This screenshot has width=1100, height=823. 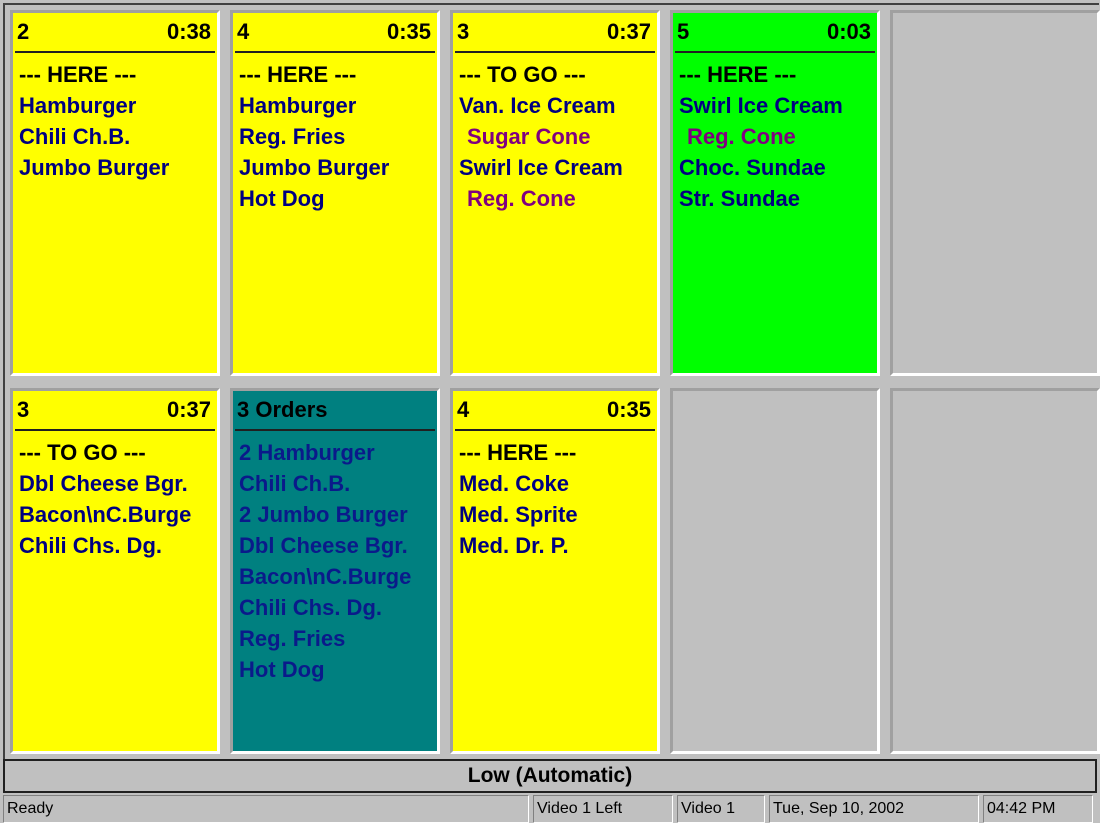 What do you see at coordinates (874, 809) in the screenshot?
I see `status-date: Tue, Sep 10, 2002` at bounding box center [874, 809].